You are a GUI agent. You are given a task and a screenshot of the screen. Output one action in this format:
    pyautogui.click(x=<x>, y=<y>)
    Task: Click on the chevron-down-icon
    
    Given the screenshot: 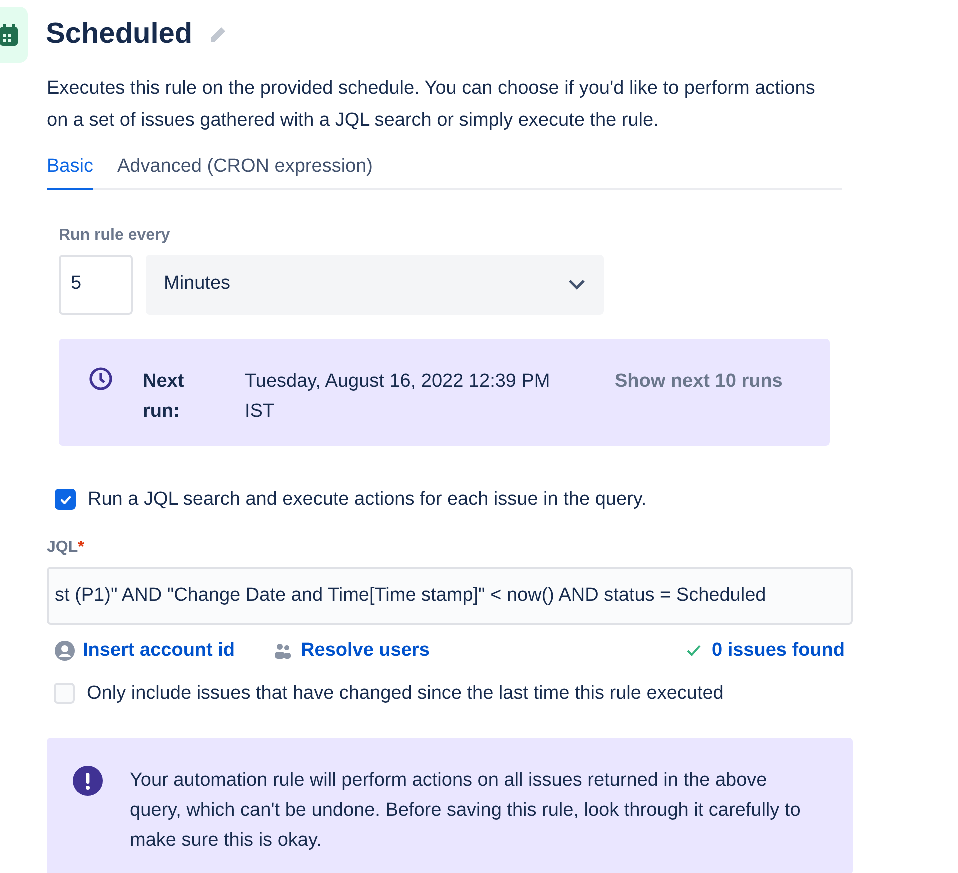 What is the action you would take?
    pyautogui.click(x=577, y=284)
    